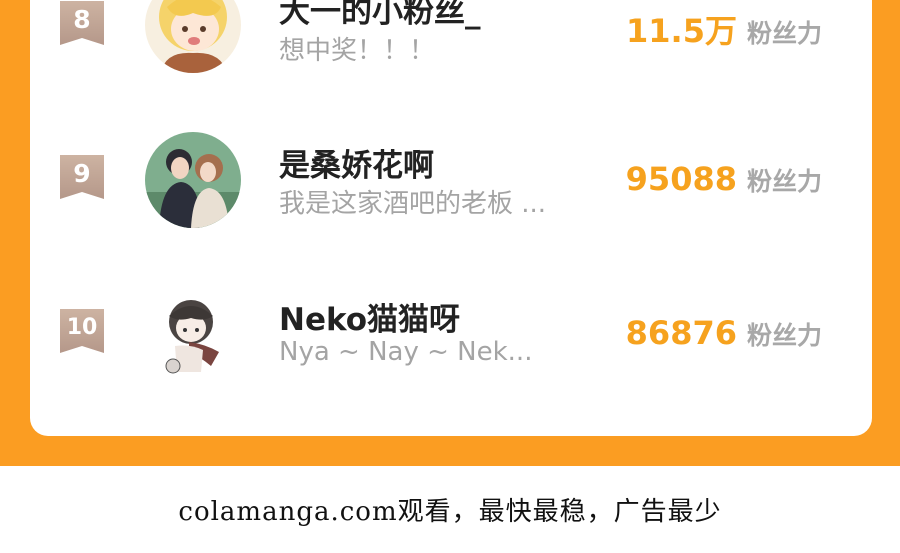 Image resolution: width=900 pixels, height=553 pixels. What do you see at coordinates (369, 316) in the screenshot?
I see `user-name: Neko猫猫呀` at bounding box center [369, 316].